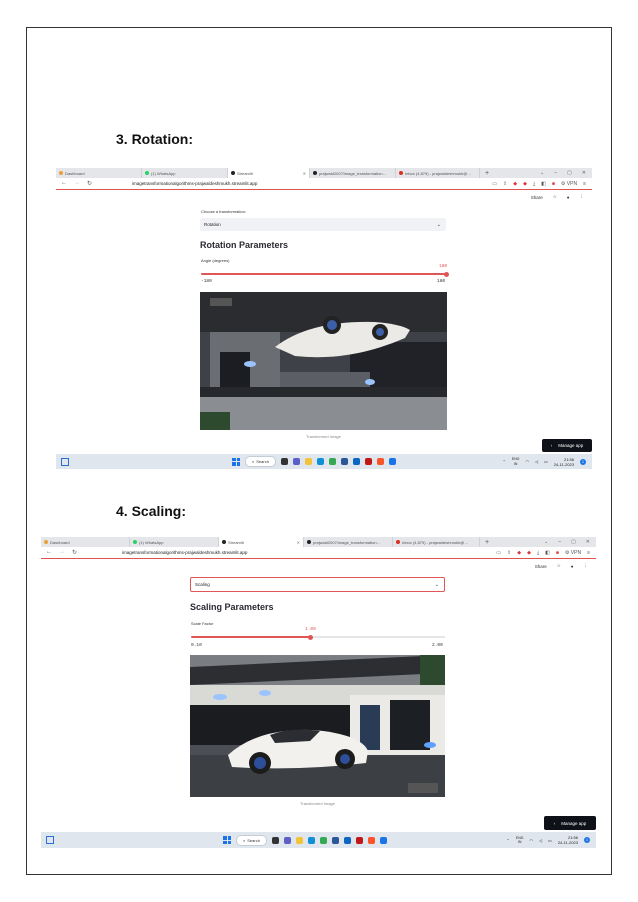 This screenshot has width=638, height=902. I want to click on menu-icon: ≡, so click(584, 184).